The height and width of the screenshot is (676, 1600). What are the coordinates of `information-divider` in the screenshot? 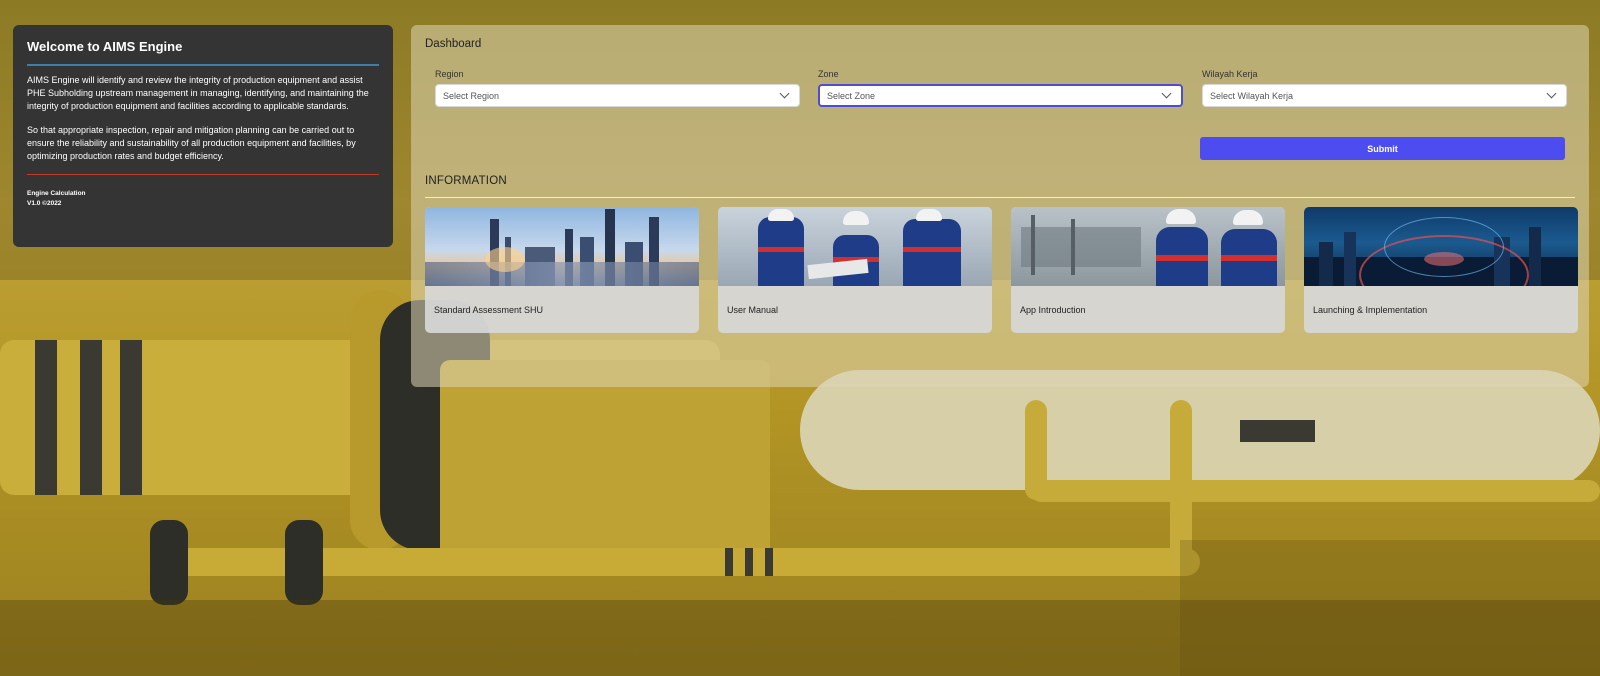 It's located at (1000, 197).